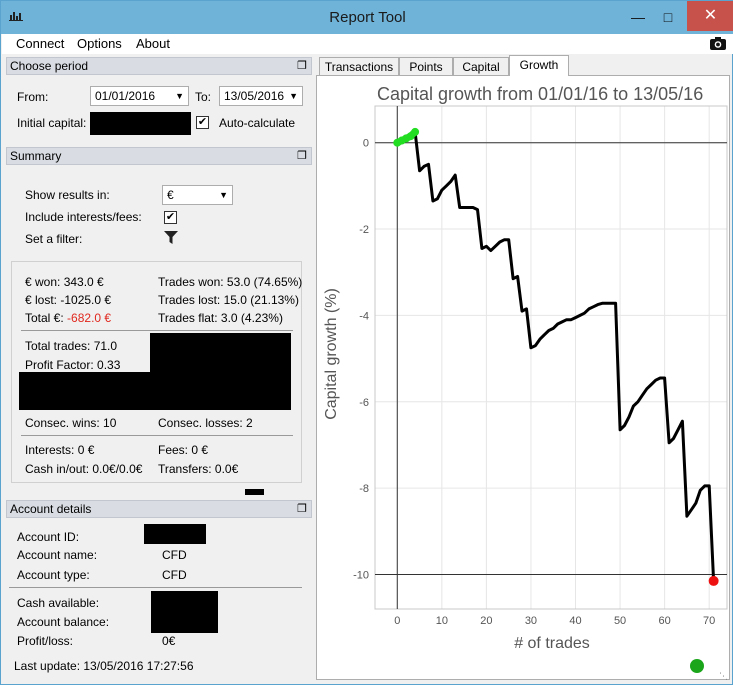 This screenshot has height=685, width=733. What do you see at coordinates (486, 621) in the screenshot?
I see `x-tick-label: 20` at bounding box center [486, 621].